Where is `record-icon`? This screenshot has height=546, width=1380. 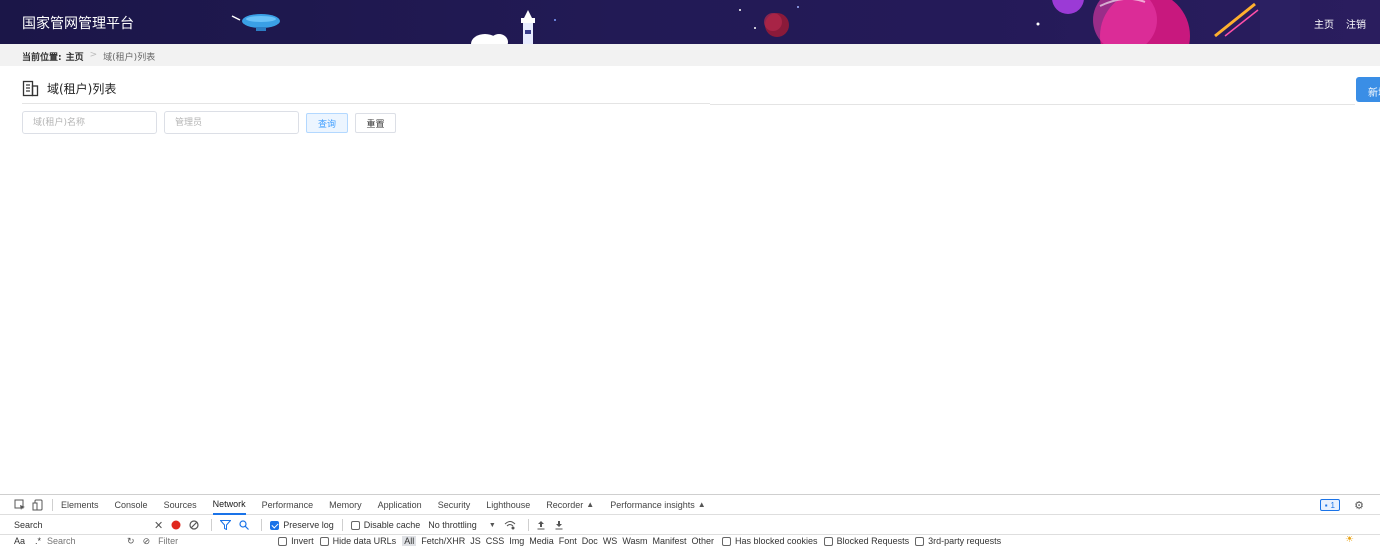
record-icon is located at coordinates (176, 525).